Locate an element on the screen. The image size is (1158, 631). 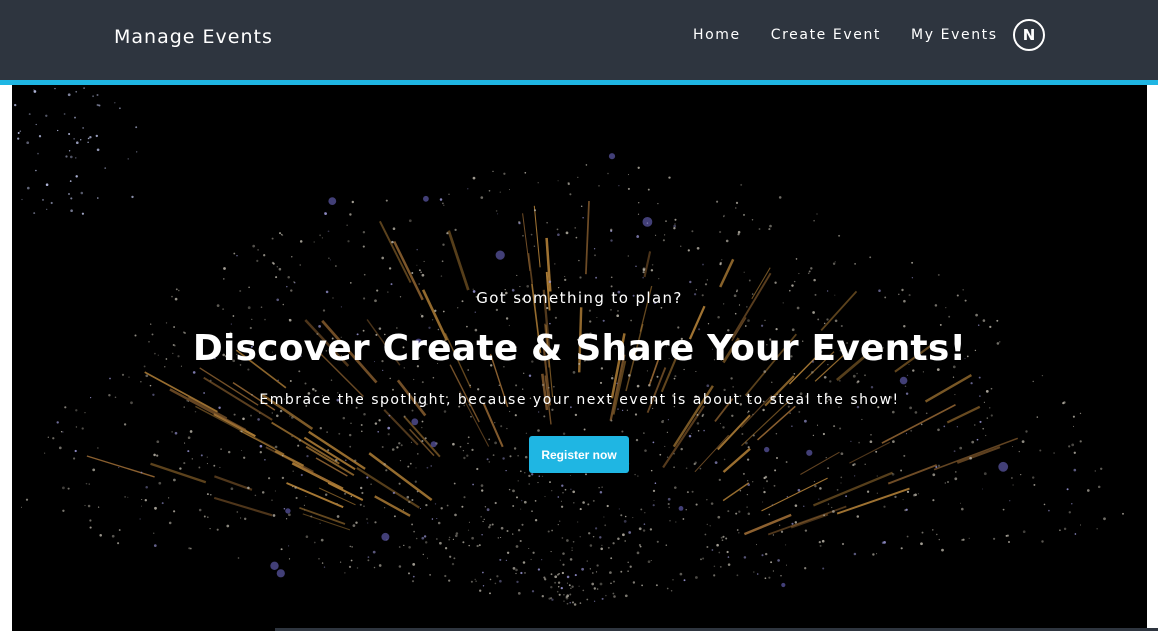
brand-title: Manage Events is located at coordinates (193, 37).